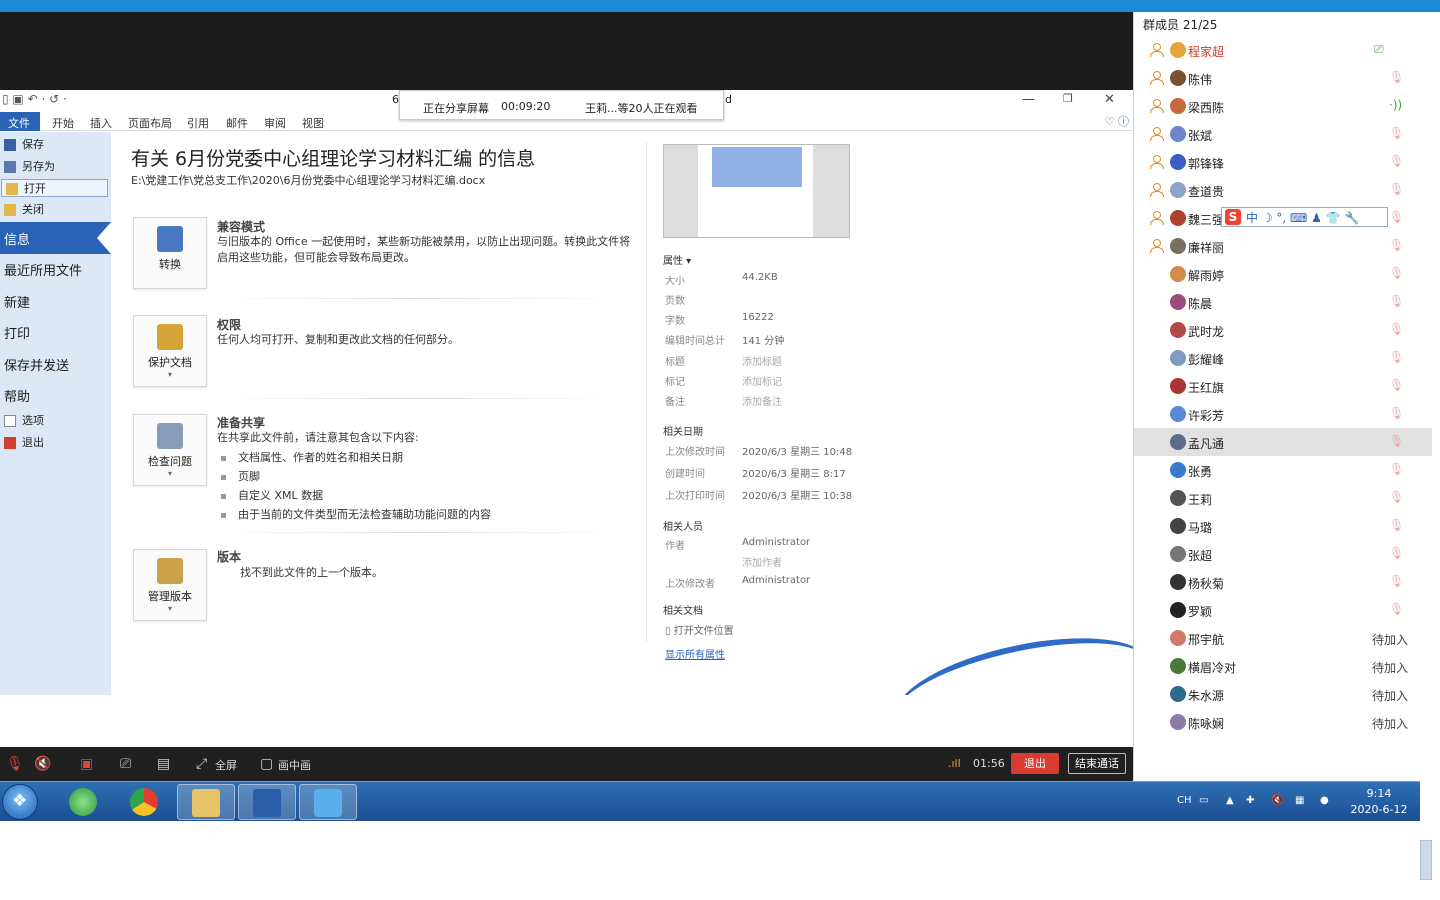  Describe the element at coordinates (1283, 610) in the screenshot. I see `member-row: 罗颖 🎙` at that location.